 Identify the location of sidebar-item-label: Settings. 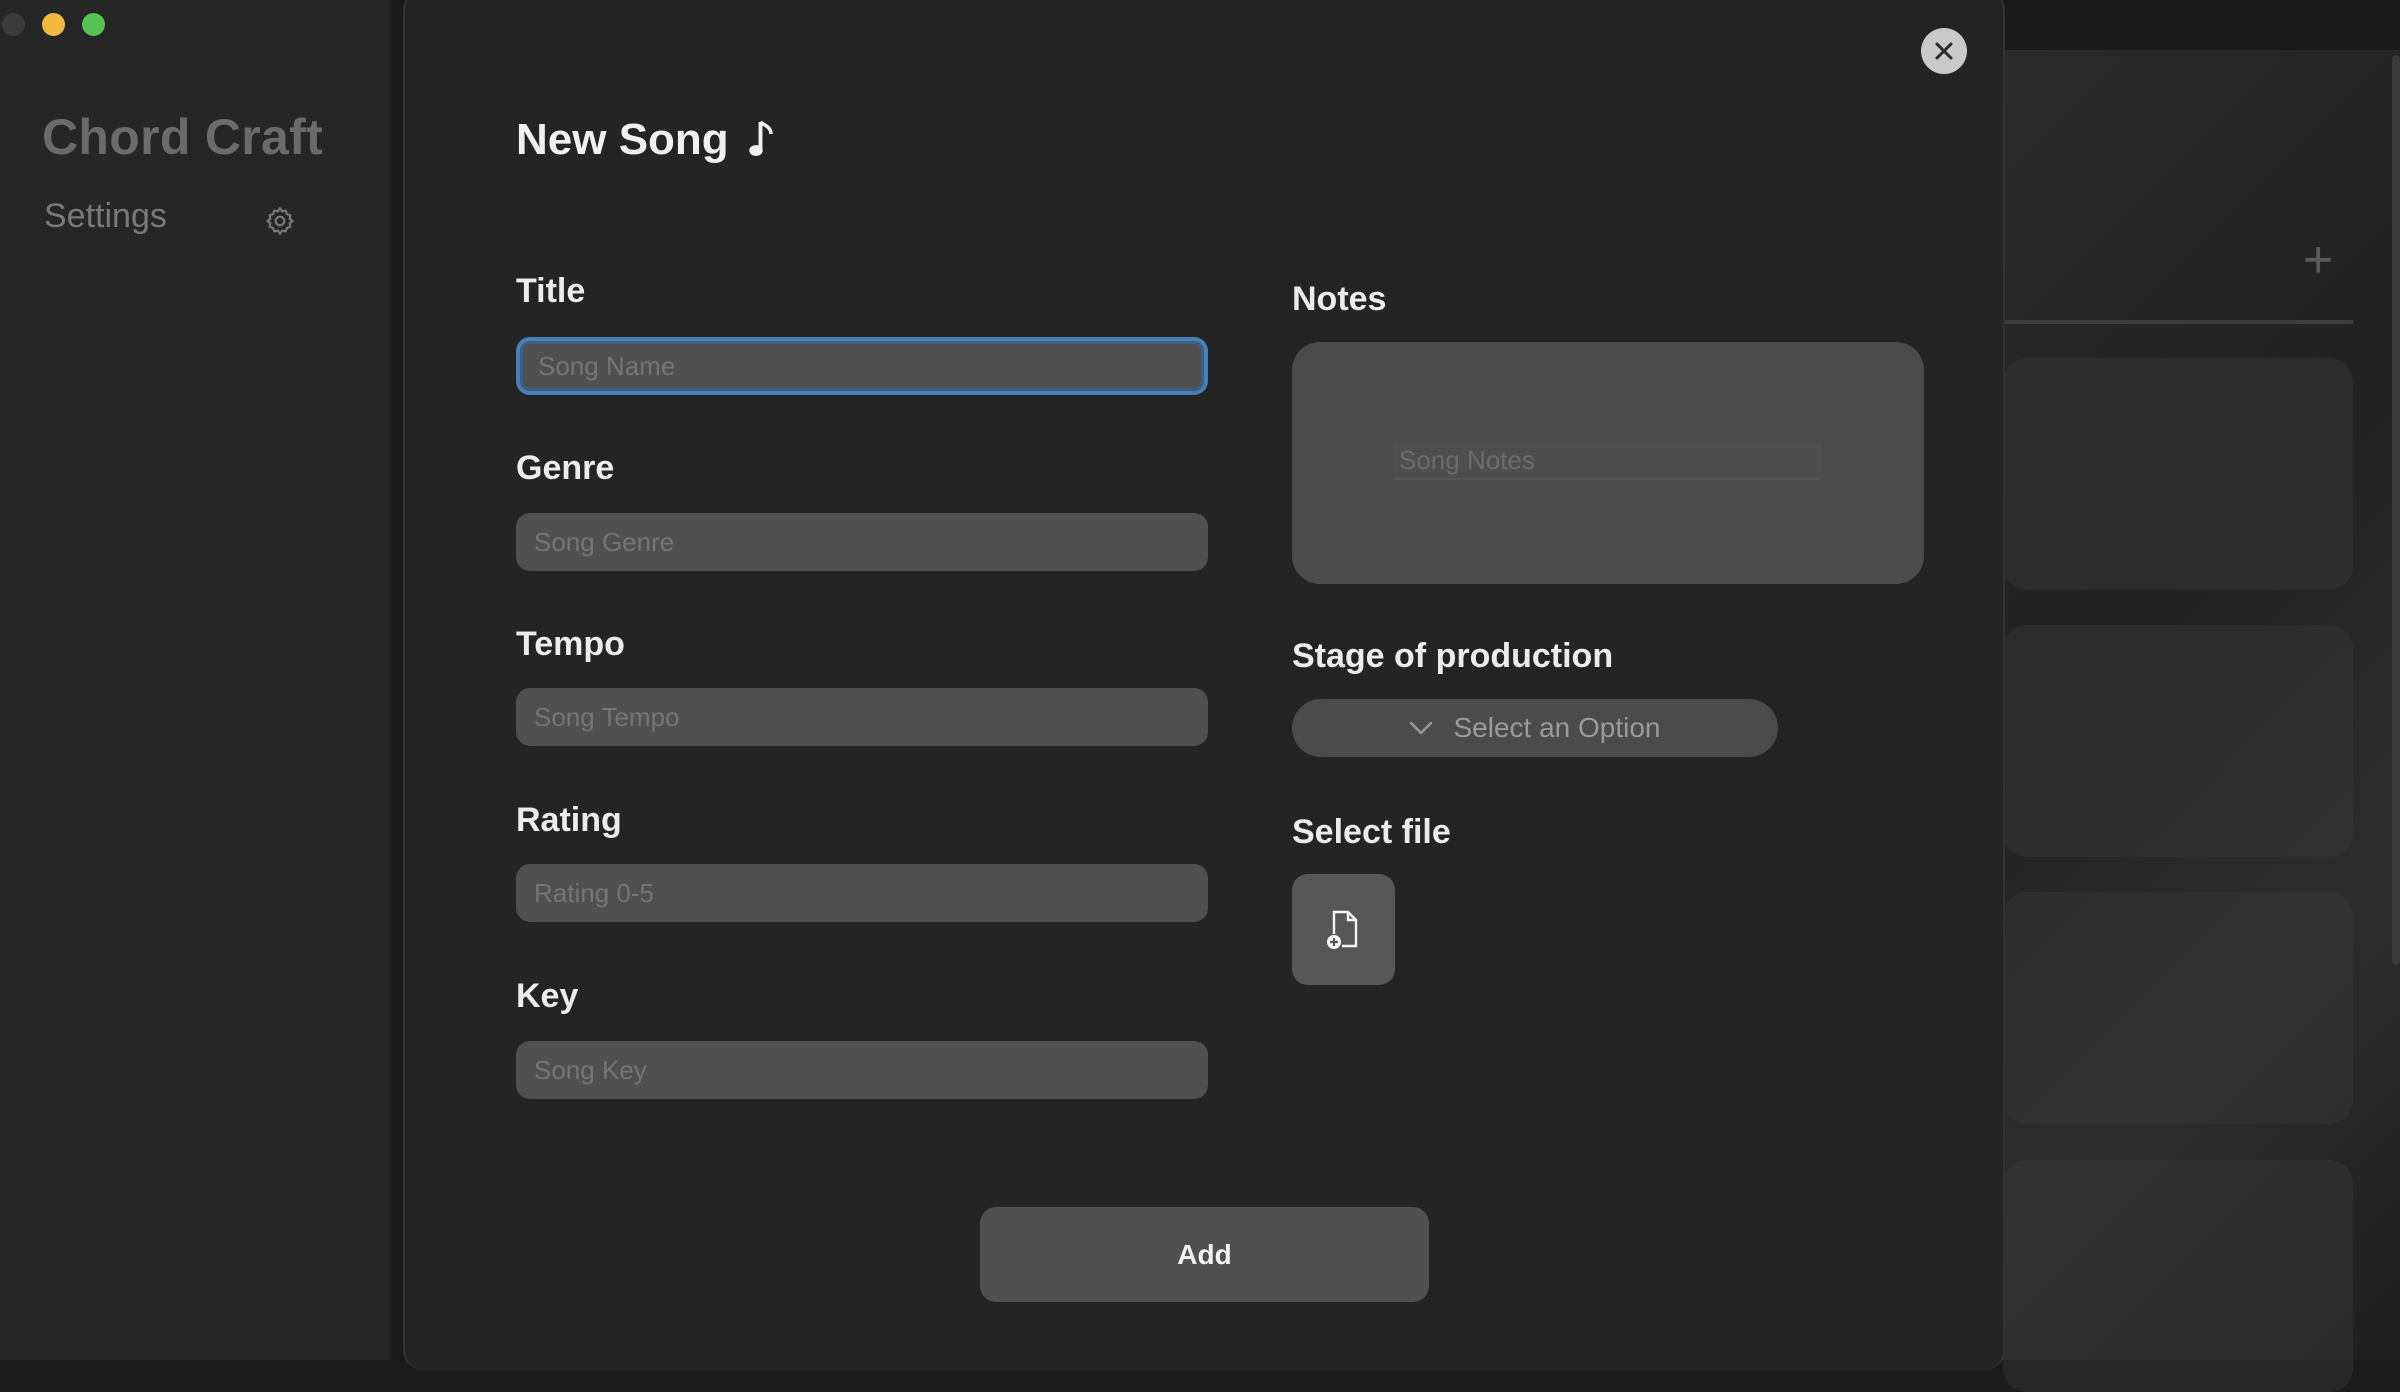
(105, 216).